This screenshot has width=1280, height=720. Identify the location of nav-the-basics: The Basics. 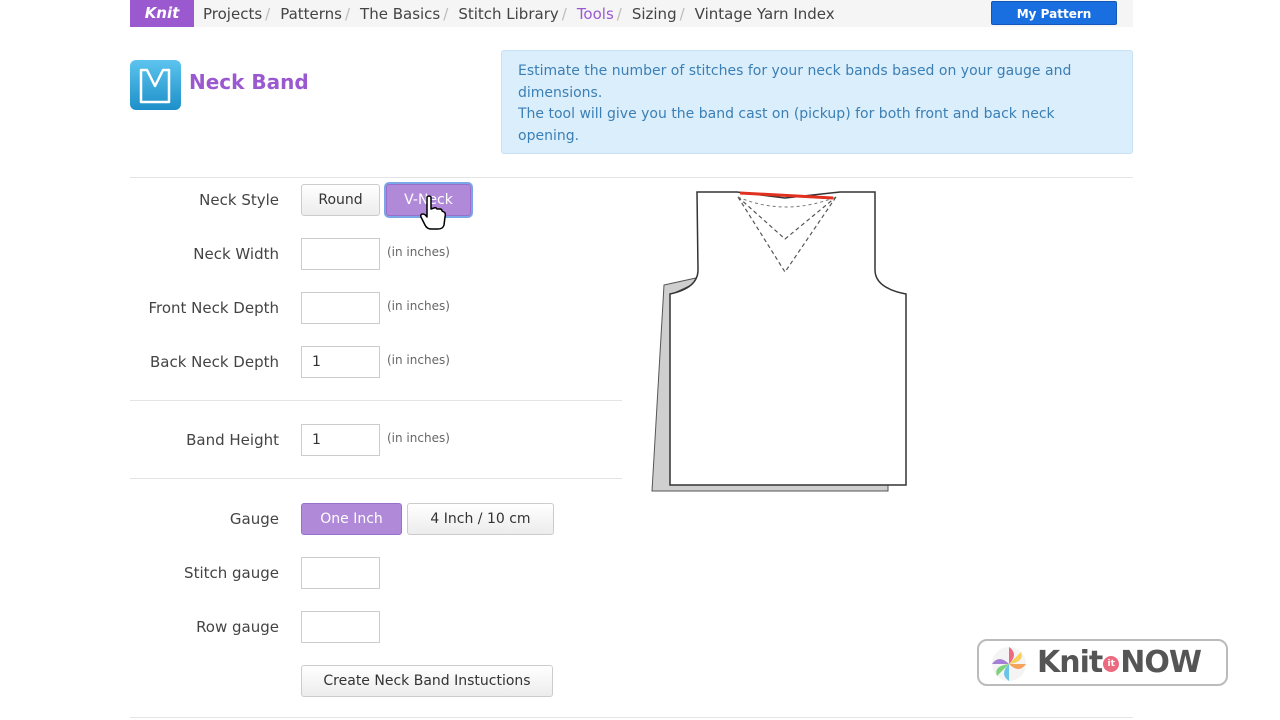
(400, 14).